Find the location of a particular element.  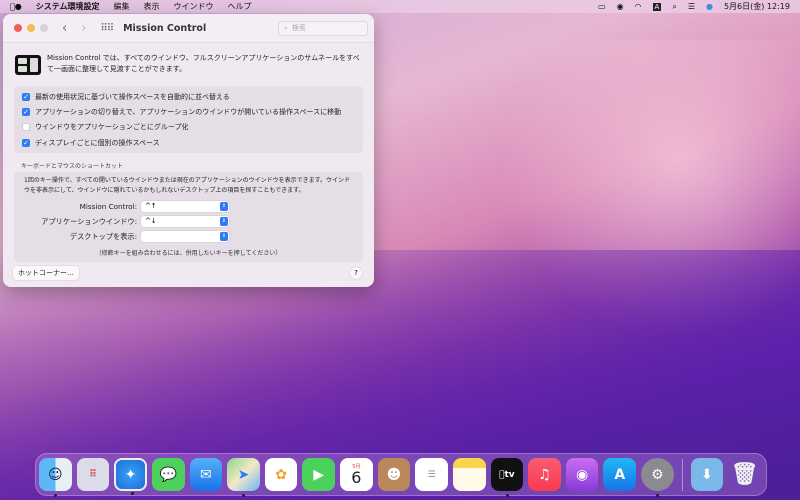

window-title: Mission Control is located at coordinates (165, 28).